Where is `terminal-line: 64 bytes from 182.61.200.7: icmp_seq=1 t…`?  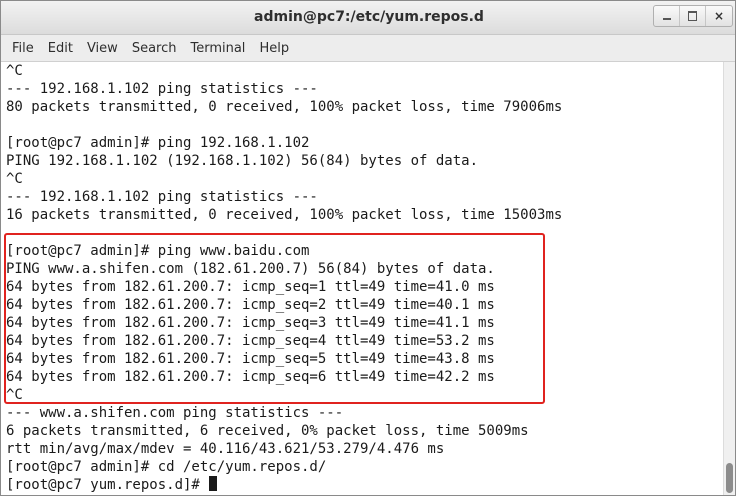
terminal-line: 64 bytes from 182.61.200.7: icmp_seq=1 t… is located at coordinates (250, 287).